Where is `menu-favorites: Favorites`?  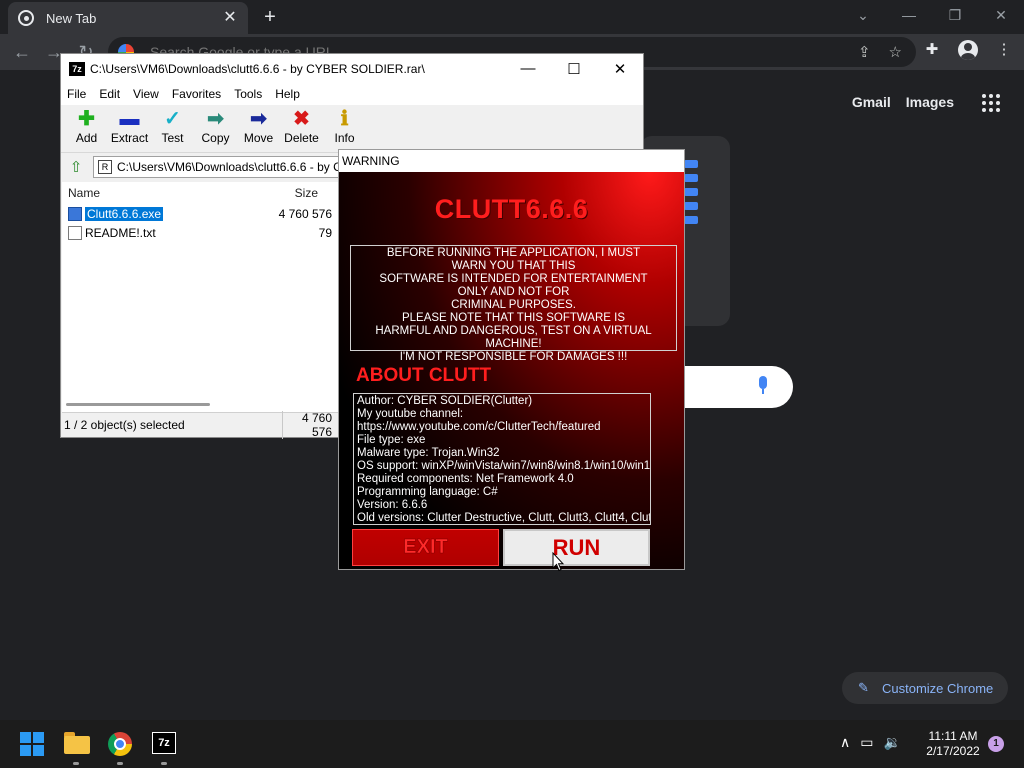 menu-favorites: Favorites is located at coordinates (196, 94).